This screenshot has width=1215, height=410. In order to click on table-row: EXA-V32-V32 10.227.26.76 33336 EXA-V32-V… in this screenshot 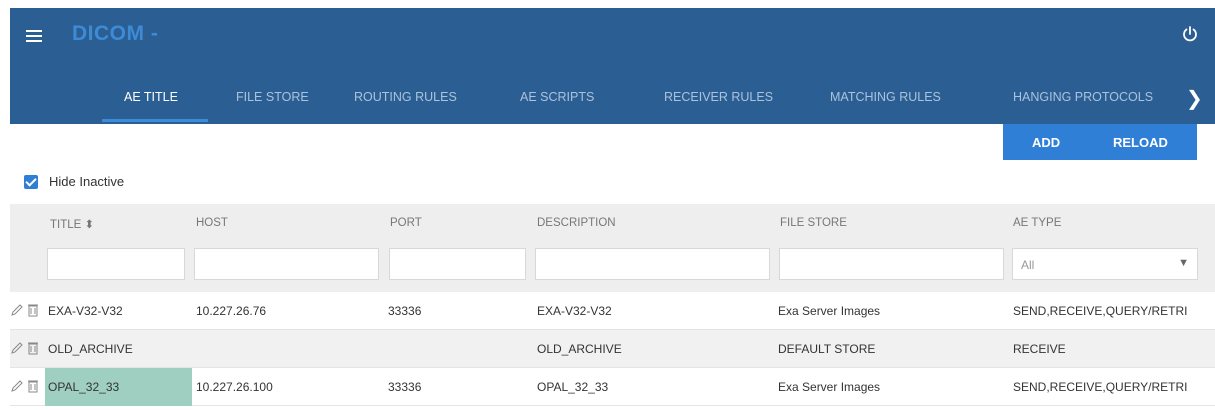, I will do `click(612, 311)`.